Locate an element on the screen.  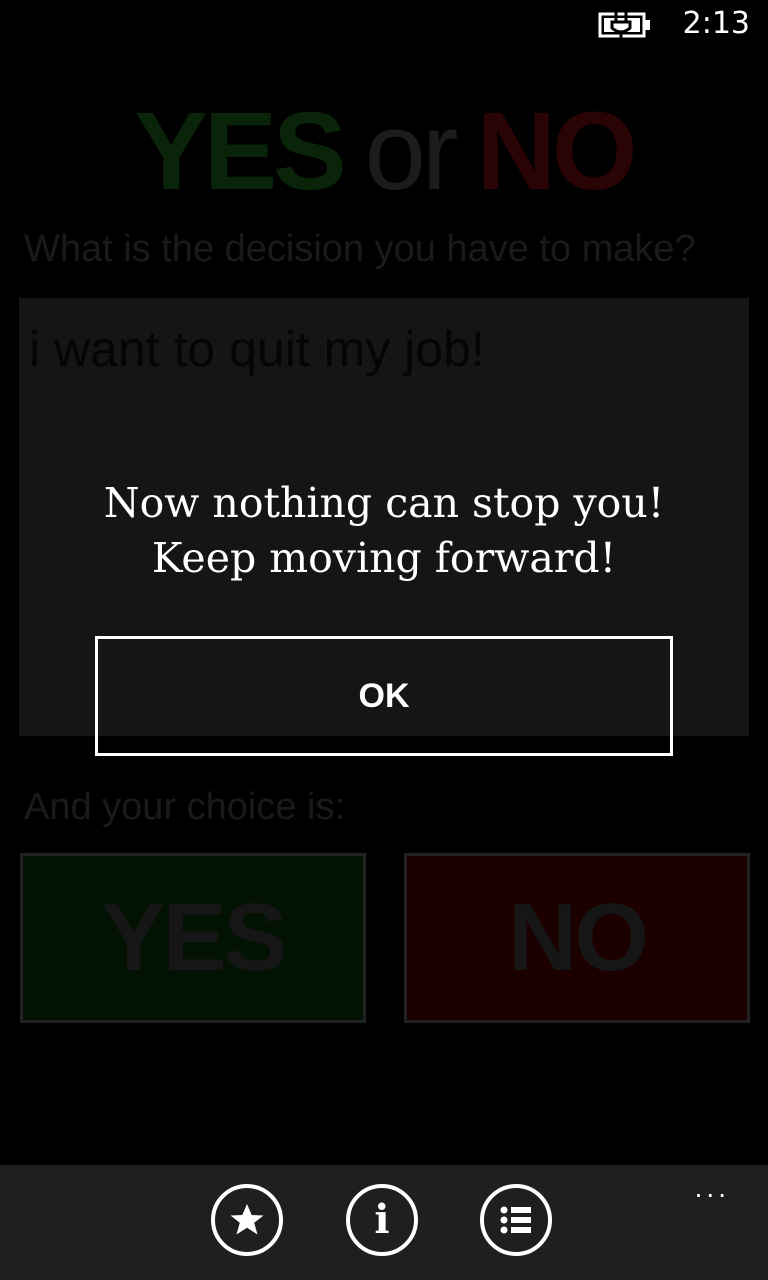
ok-button: OK is located at coordinates (384, 696).